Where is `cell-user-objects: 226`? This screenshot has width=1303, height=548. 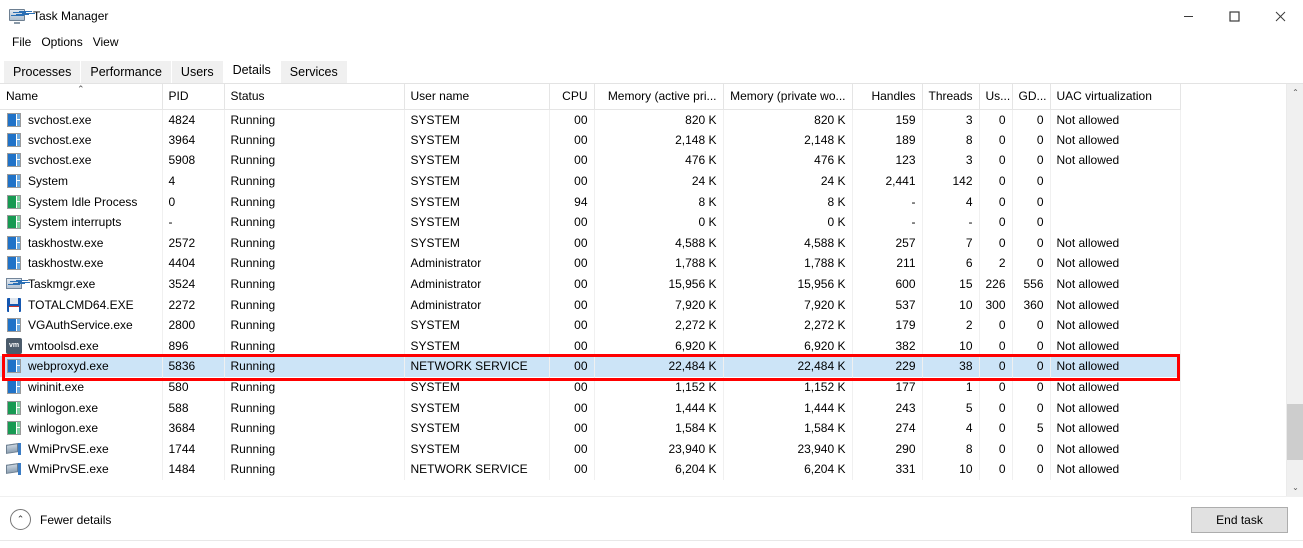
cell-user-objects: 226 is located at coordinates (996, 284).